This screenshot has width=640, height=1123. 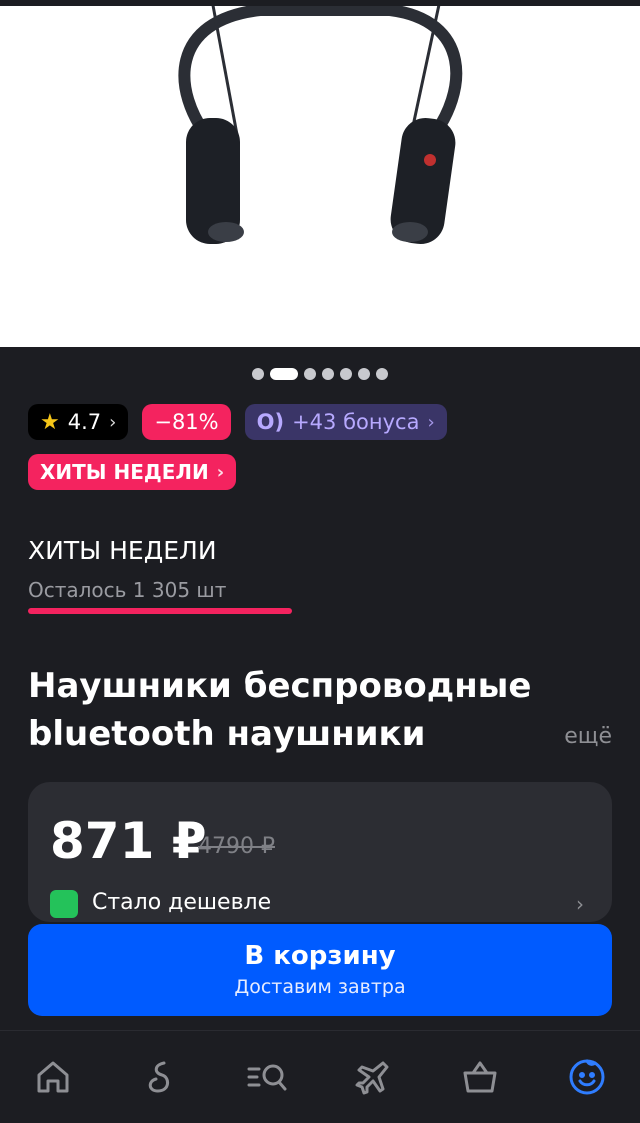 I want to click on bottom-navigation, so click(x=320, y=1076).